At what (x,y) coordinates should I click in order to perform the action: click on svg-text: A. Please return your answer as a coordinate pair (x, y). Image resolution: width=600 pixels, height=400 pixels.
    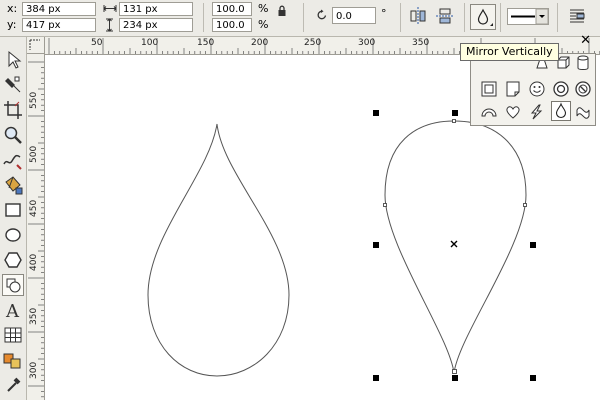
    Looking at the image, I should click on (12, 311).